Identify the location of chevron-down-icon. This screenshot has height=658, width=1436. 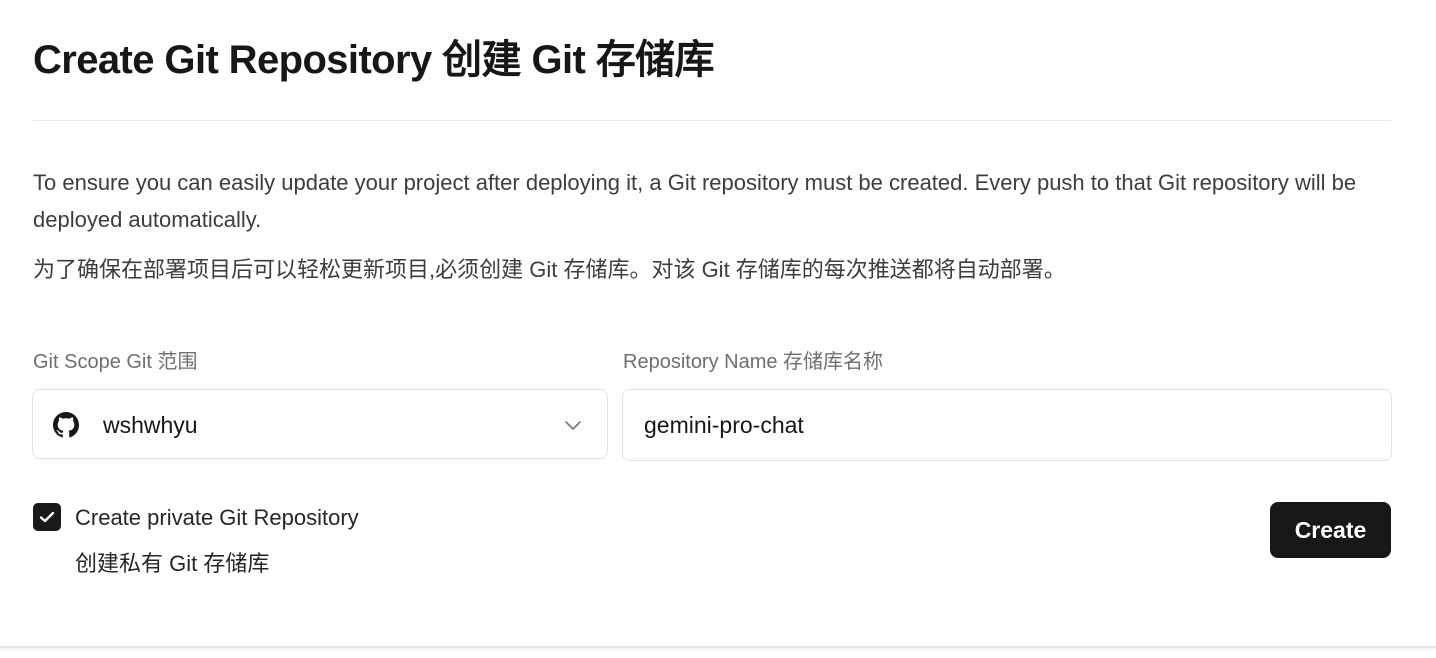
(573, 425).